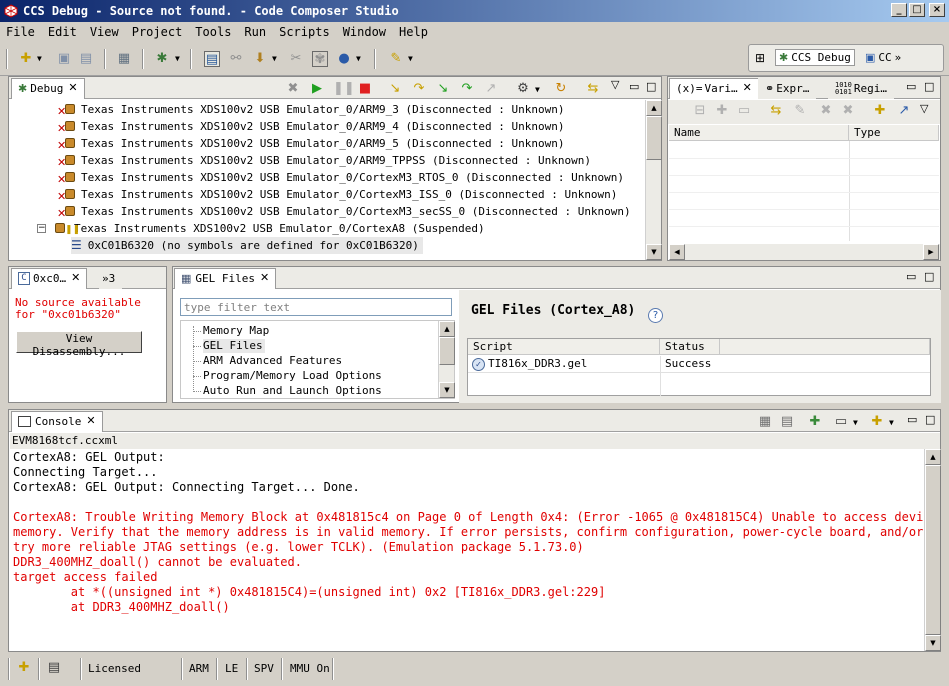 This screenshot has height=686, width=949. I want to click on save-all-icon: ▤, so click(86, 59).